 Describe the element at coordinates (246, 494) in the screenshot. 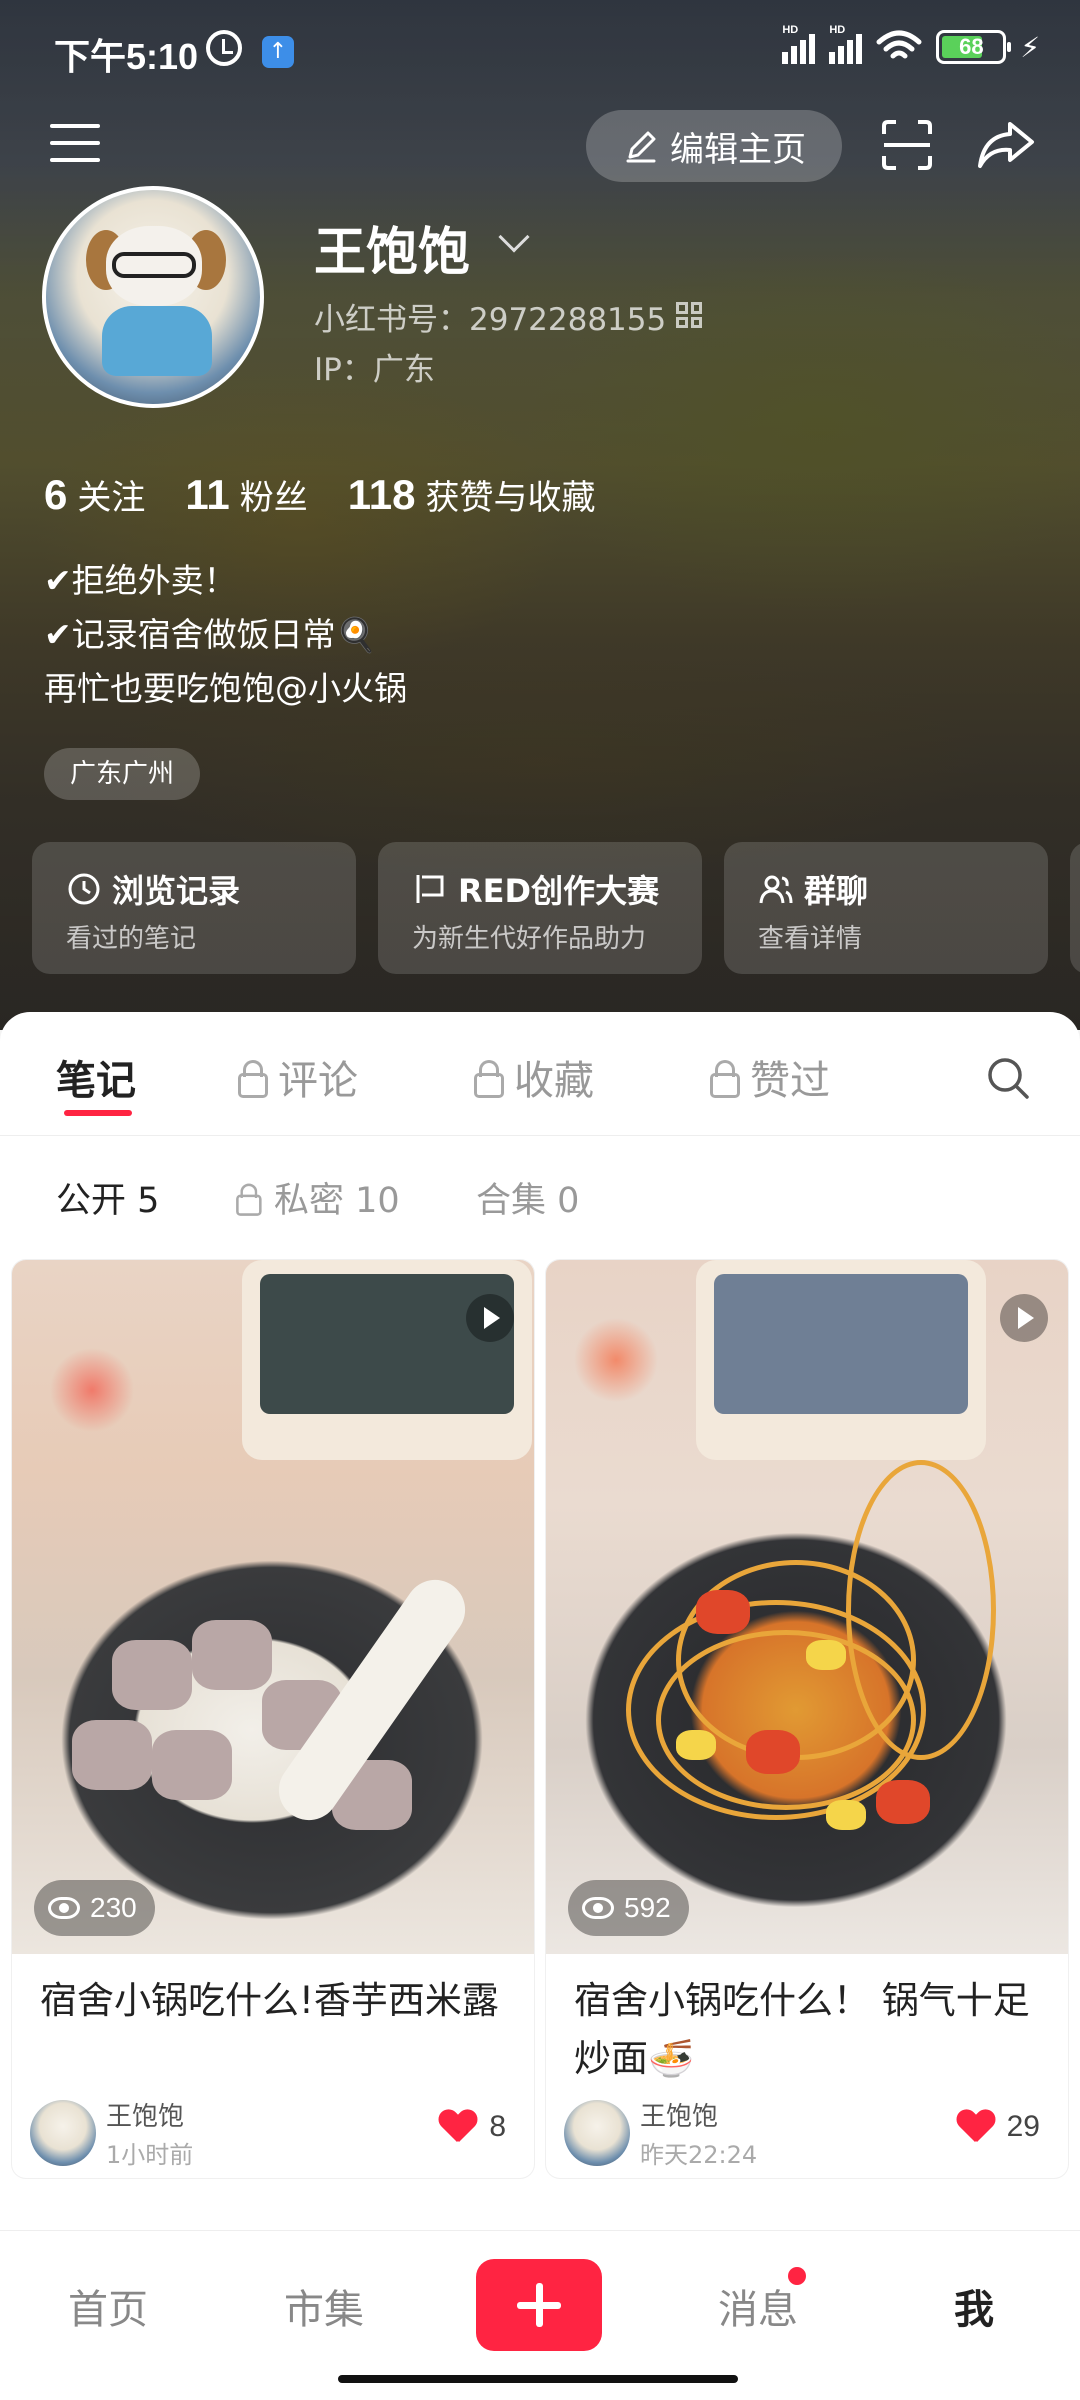

I see `stat-followers: 11 粉丝` at that location.